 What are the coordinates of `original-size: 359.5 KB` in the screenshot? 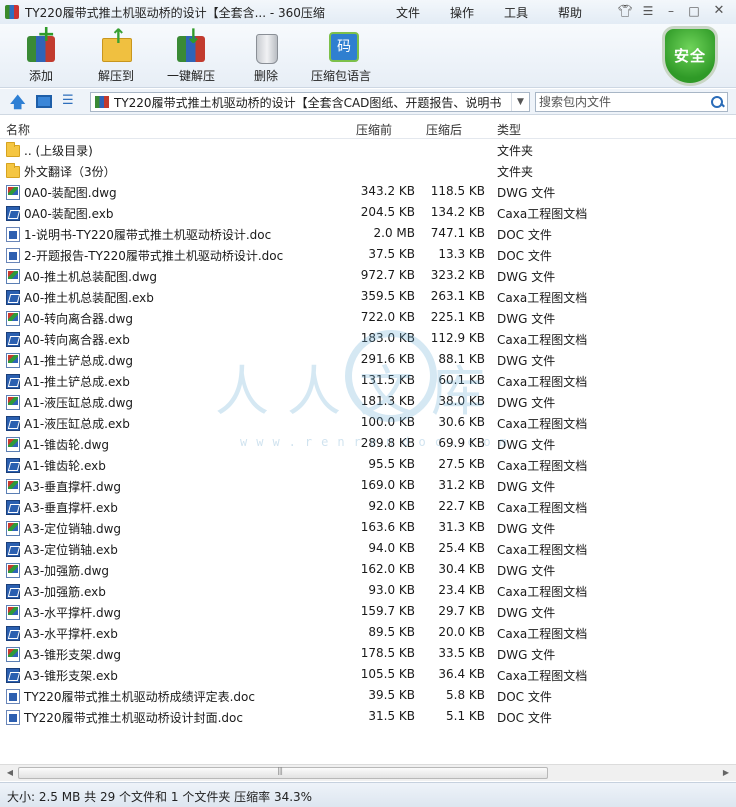 It's located at (387, 296).